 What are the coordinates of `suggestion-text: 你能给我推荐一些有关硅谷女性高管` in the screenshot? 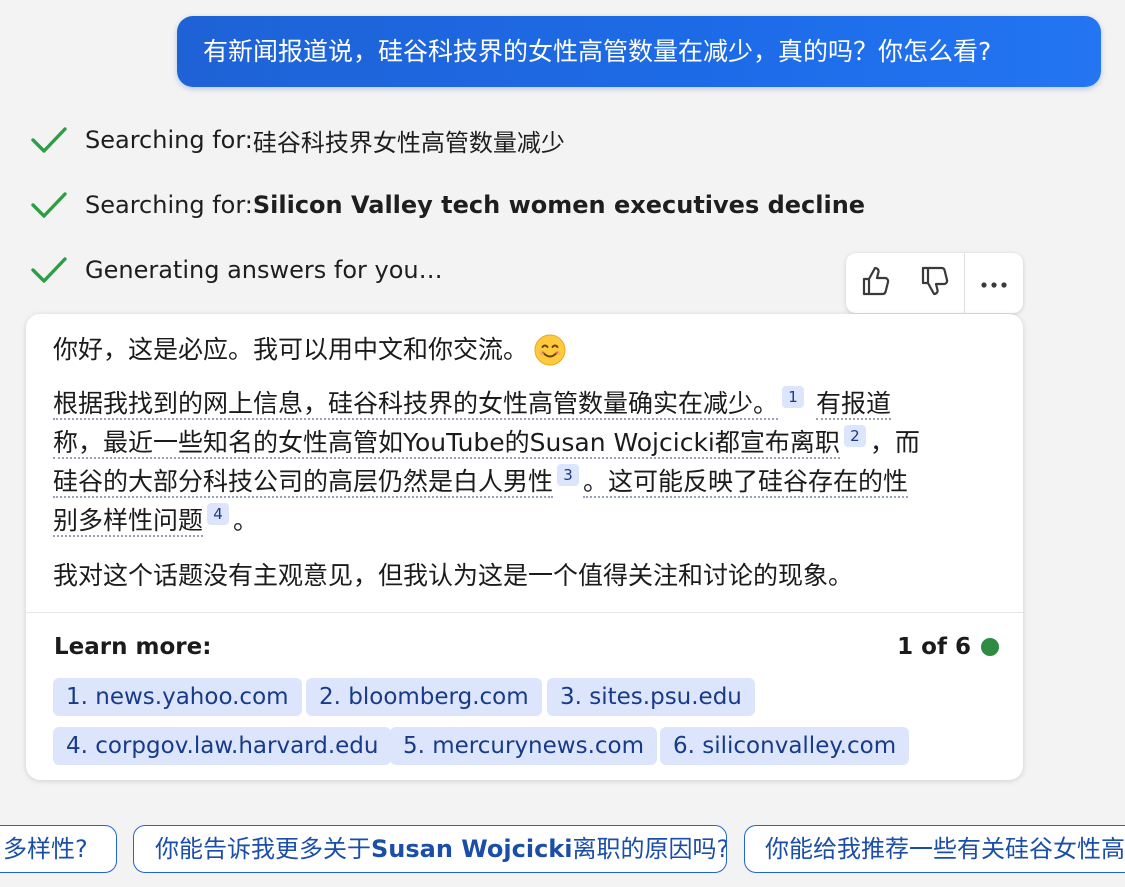 It's located at (945, 849).